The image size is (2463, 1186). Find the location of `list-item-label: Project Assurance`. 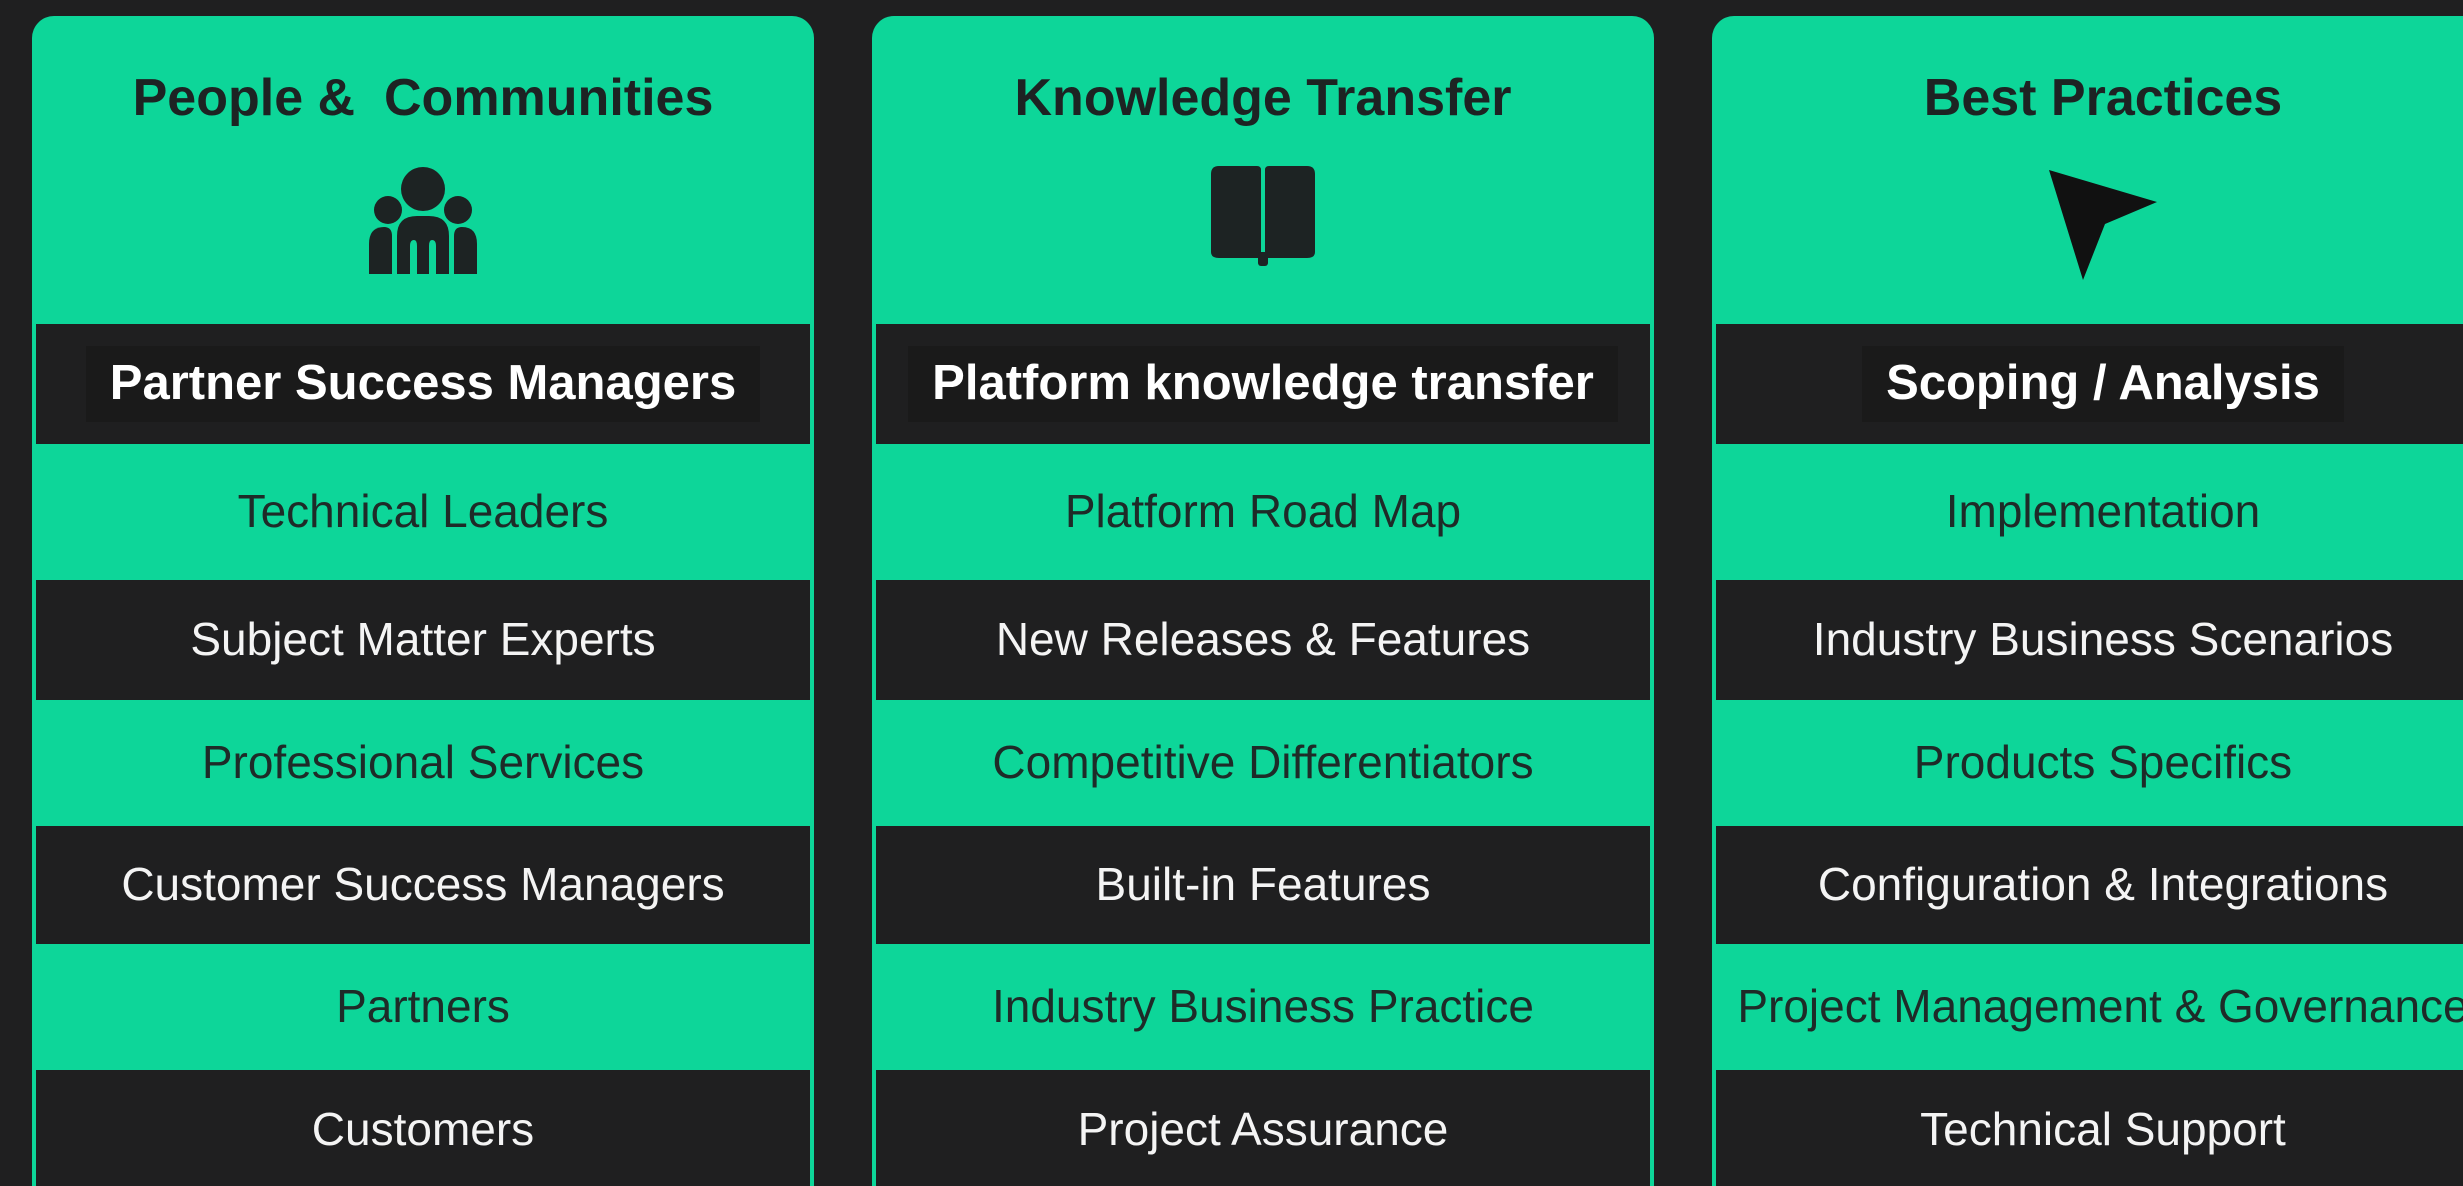

list-item-label: Project Assurance is located at coordinates (1263, 1129).